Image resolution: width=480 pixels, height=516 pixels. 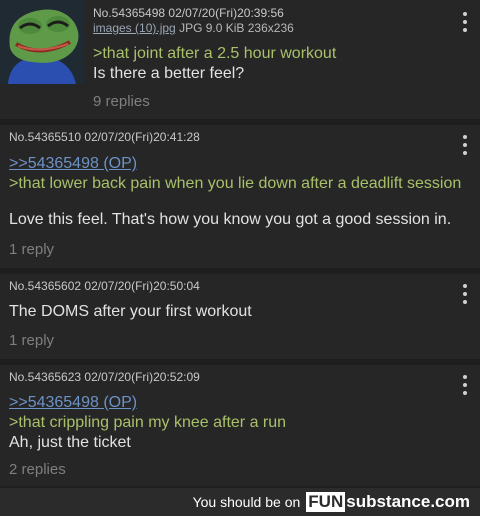 What do you see at coordinates (70, 442) in the screenshot?
I see `post-text: Ah, just the ticket` at bounding box center [70, 442].